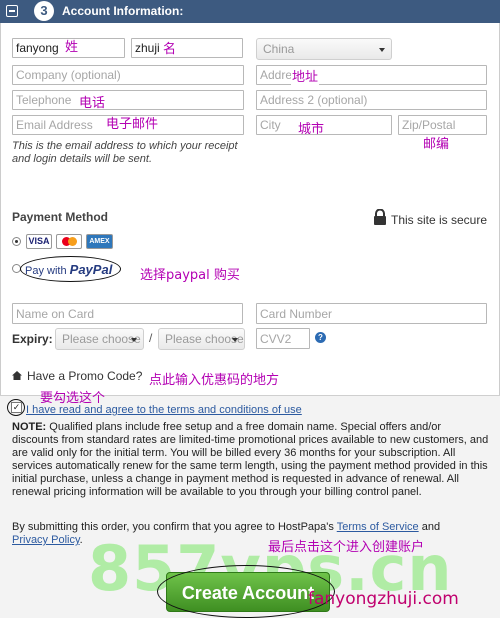  Describe the element at coordinates (16, 241) in the screenshot. I see `card-radio` at that location.